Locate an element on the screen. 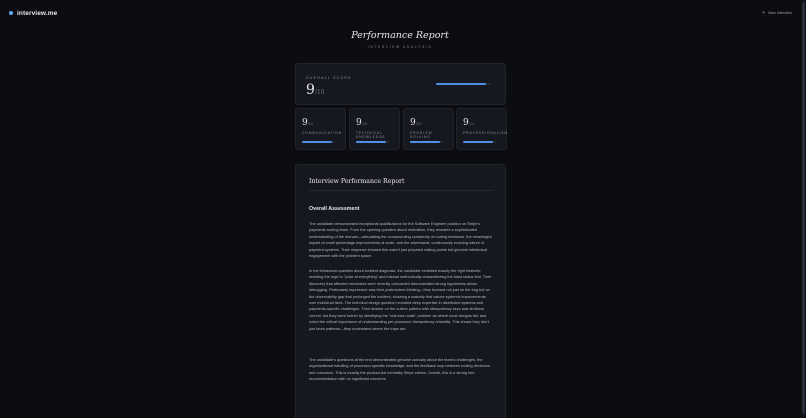  page-subtitle: INTERVIEW ANALYSIS is located at coordinates (400, 47).